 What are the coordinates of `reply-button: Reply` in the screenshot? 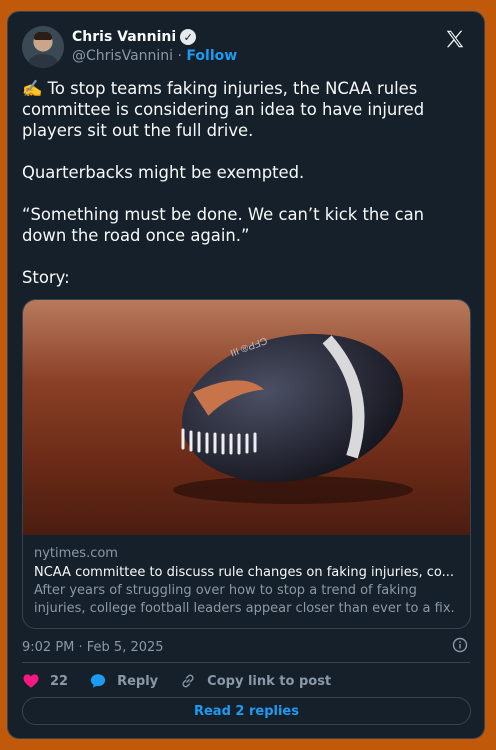 It's located at (123, 681).